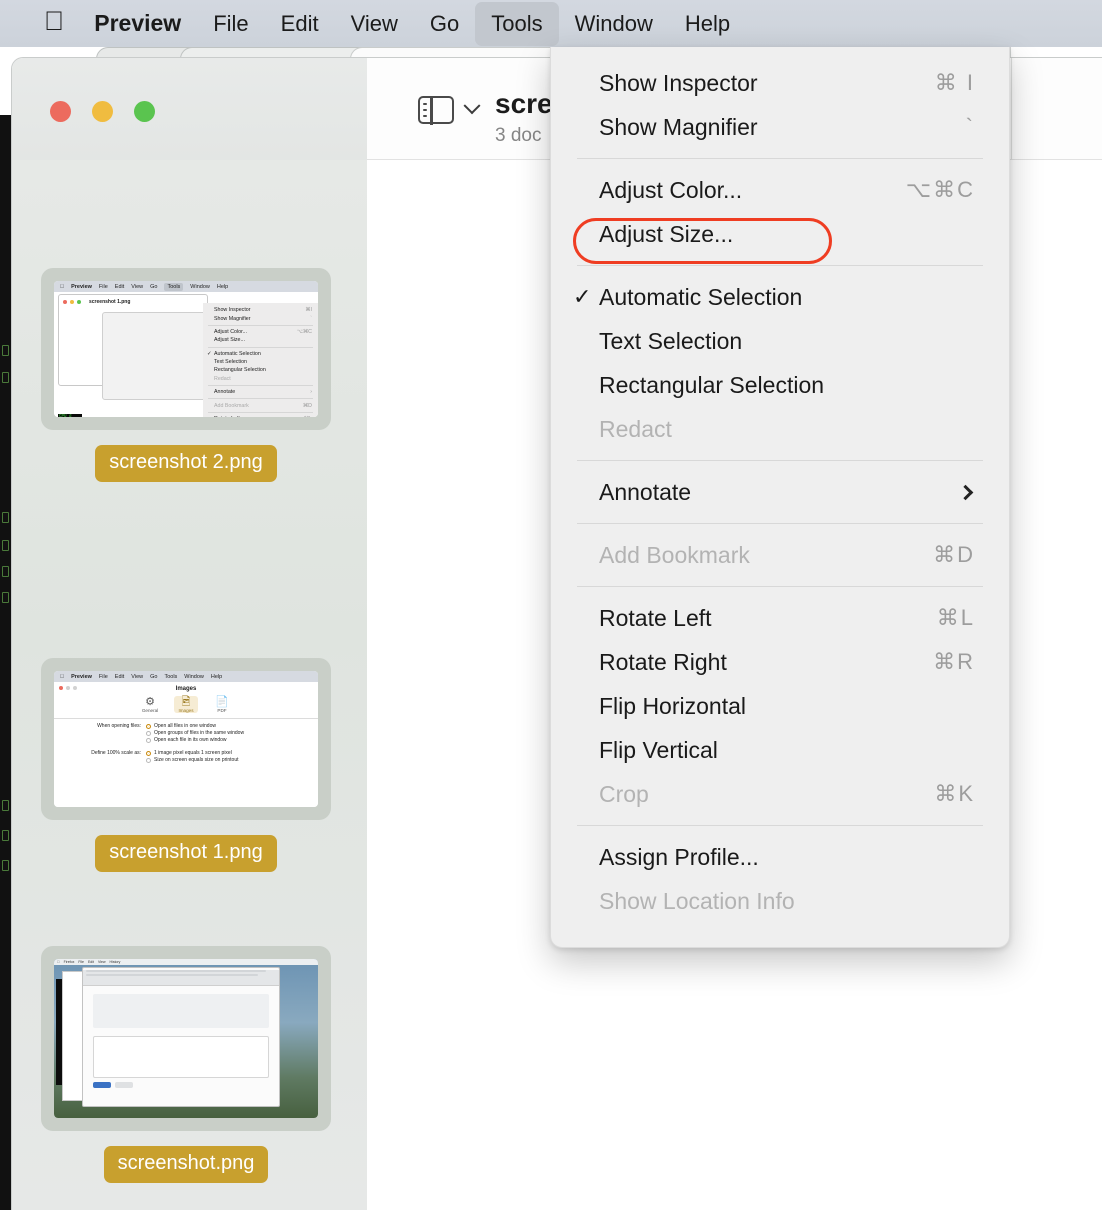  What do you see at coordinates (79, 286) in the screenshot?
I see `nested-menu-preview: Preview` at bounding box center [79, 286].